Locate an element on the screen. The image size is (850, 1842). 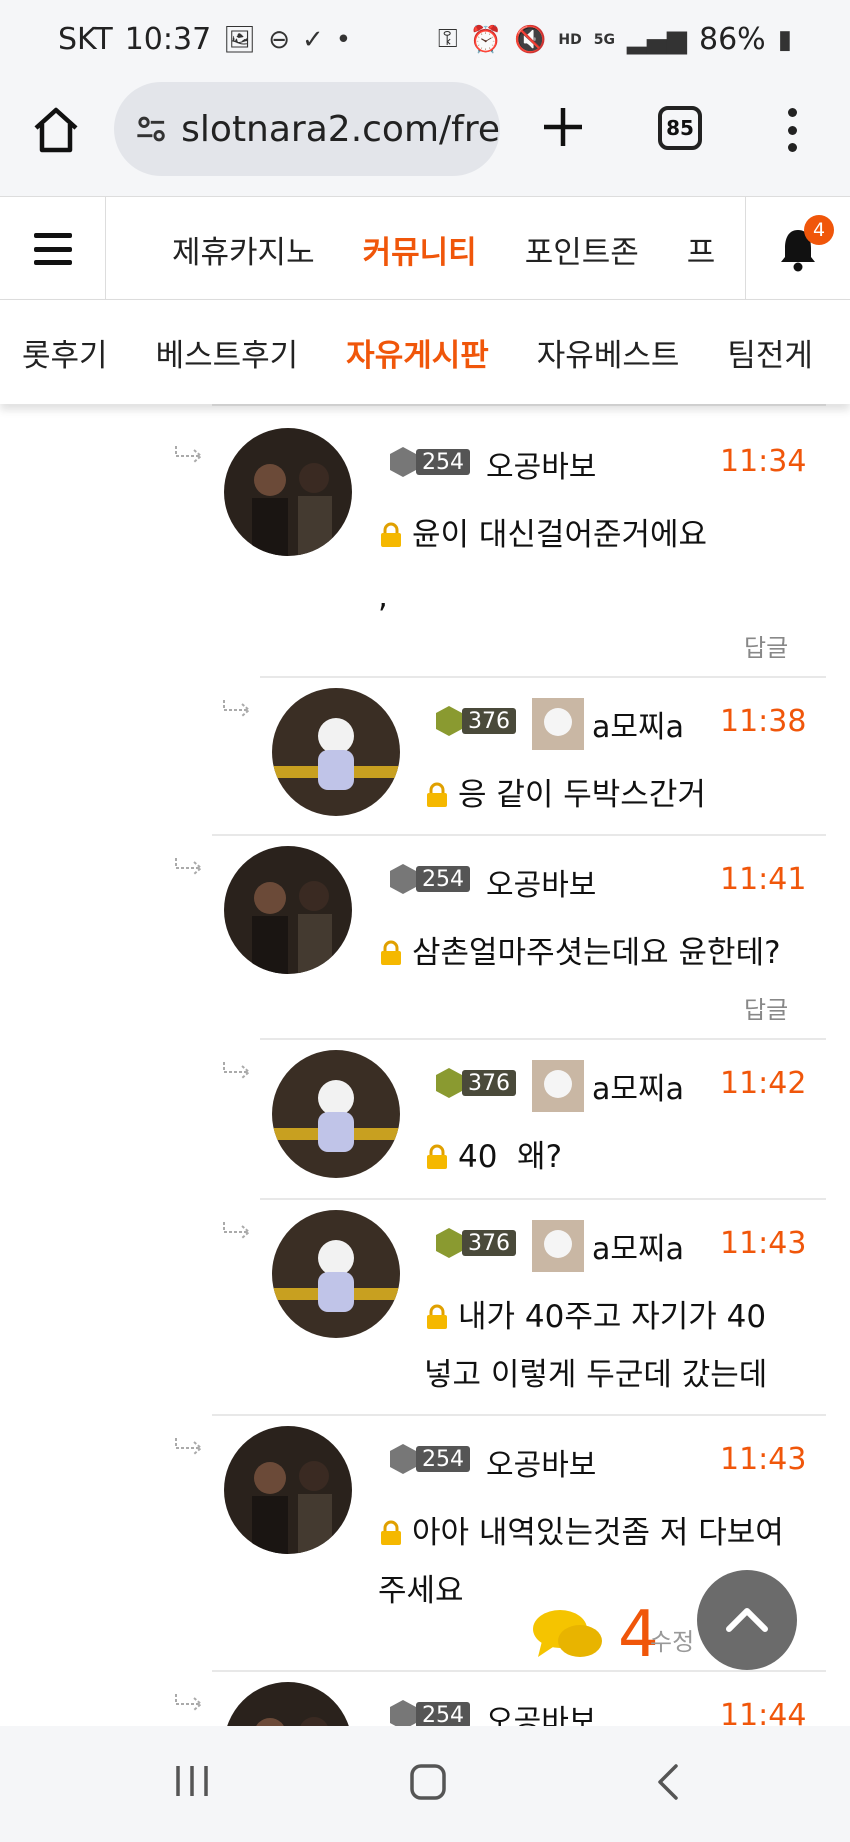
recent-apps-icon is located at coordinates (192, 1781).